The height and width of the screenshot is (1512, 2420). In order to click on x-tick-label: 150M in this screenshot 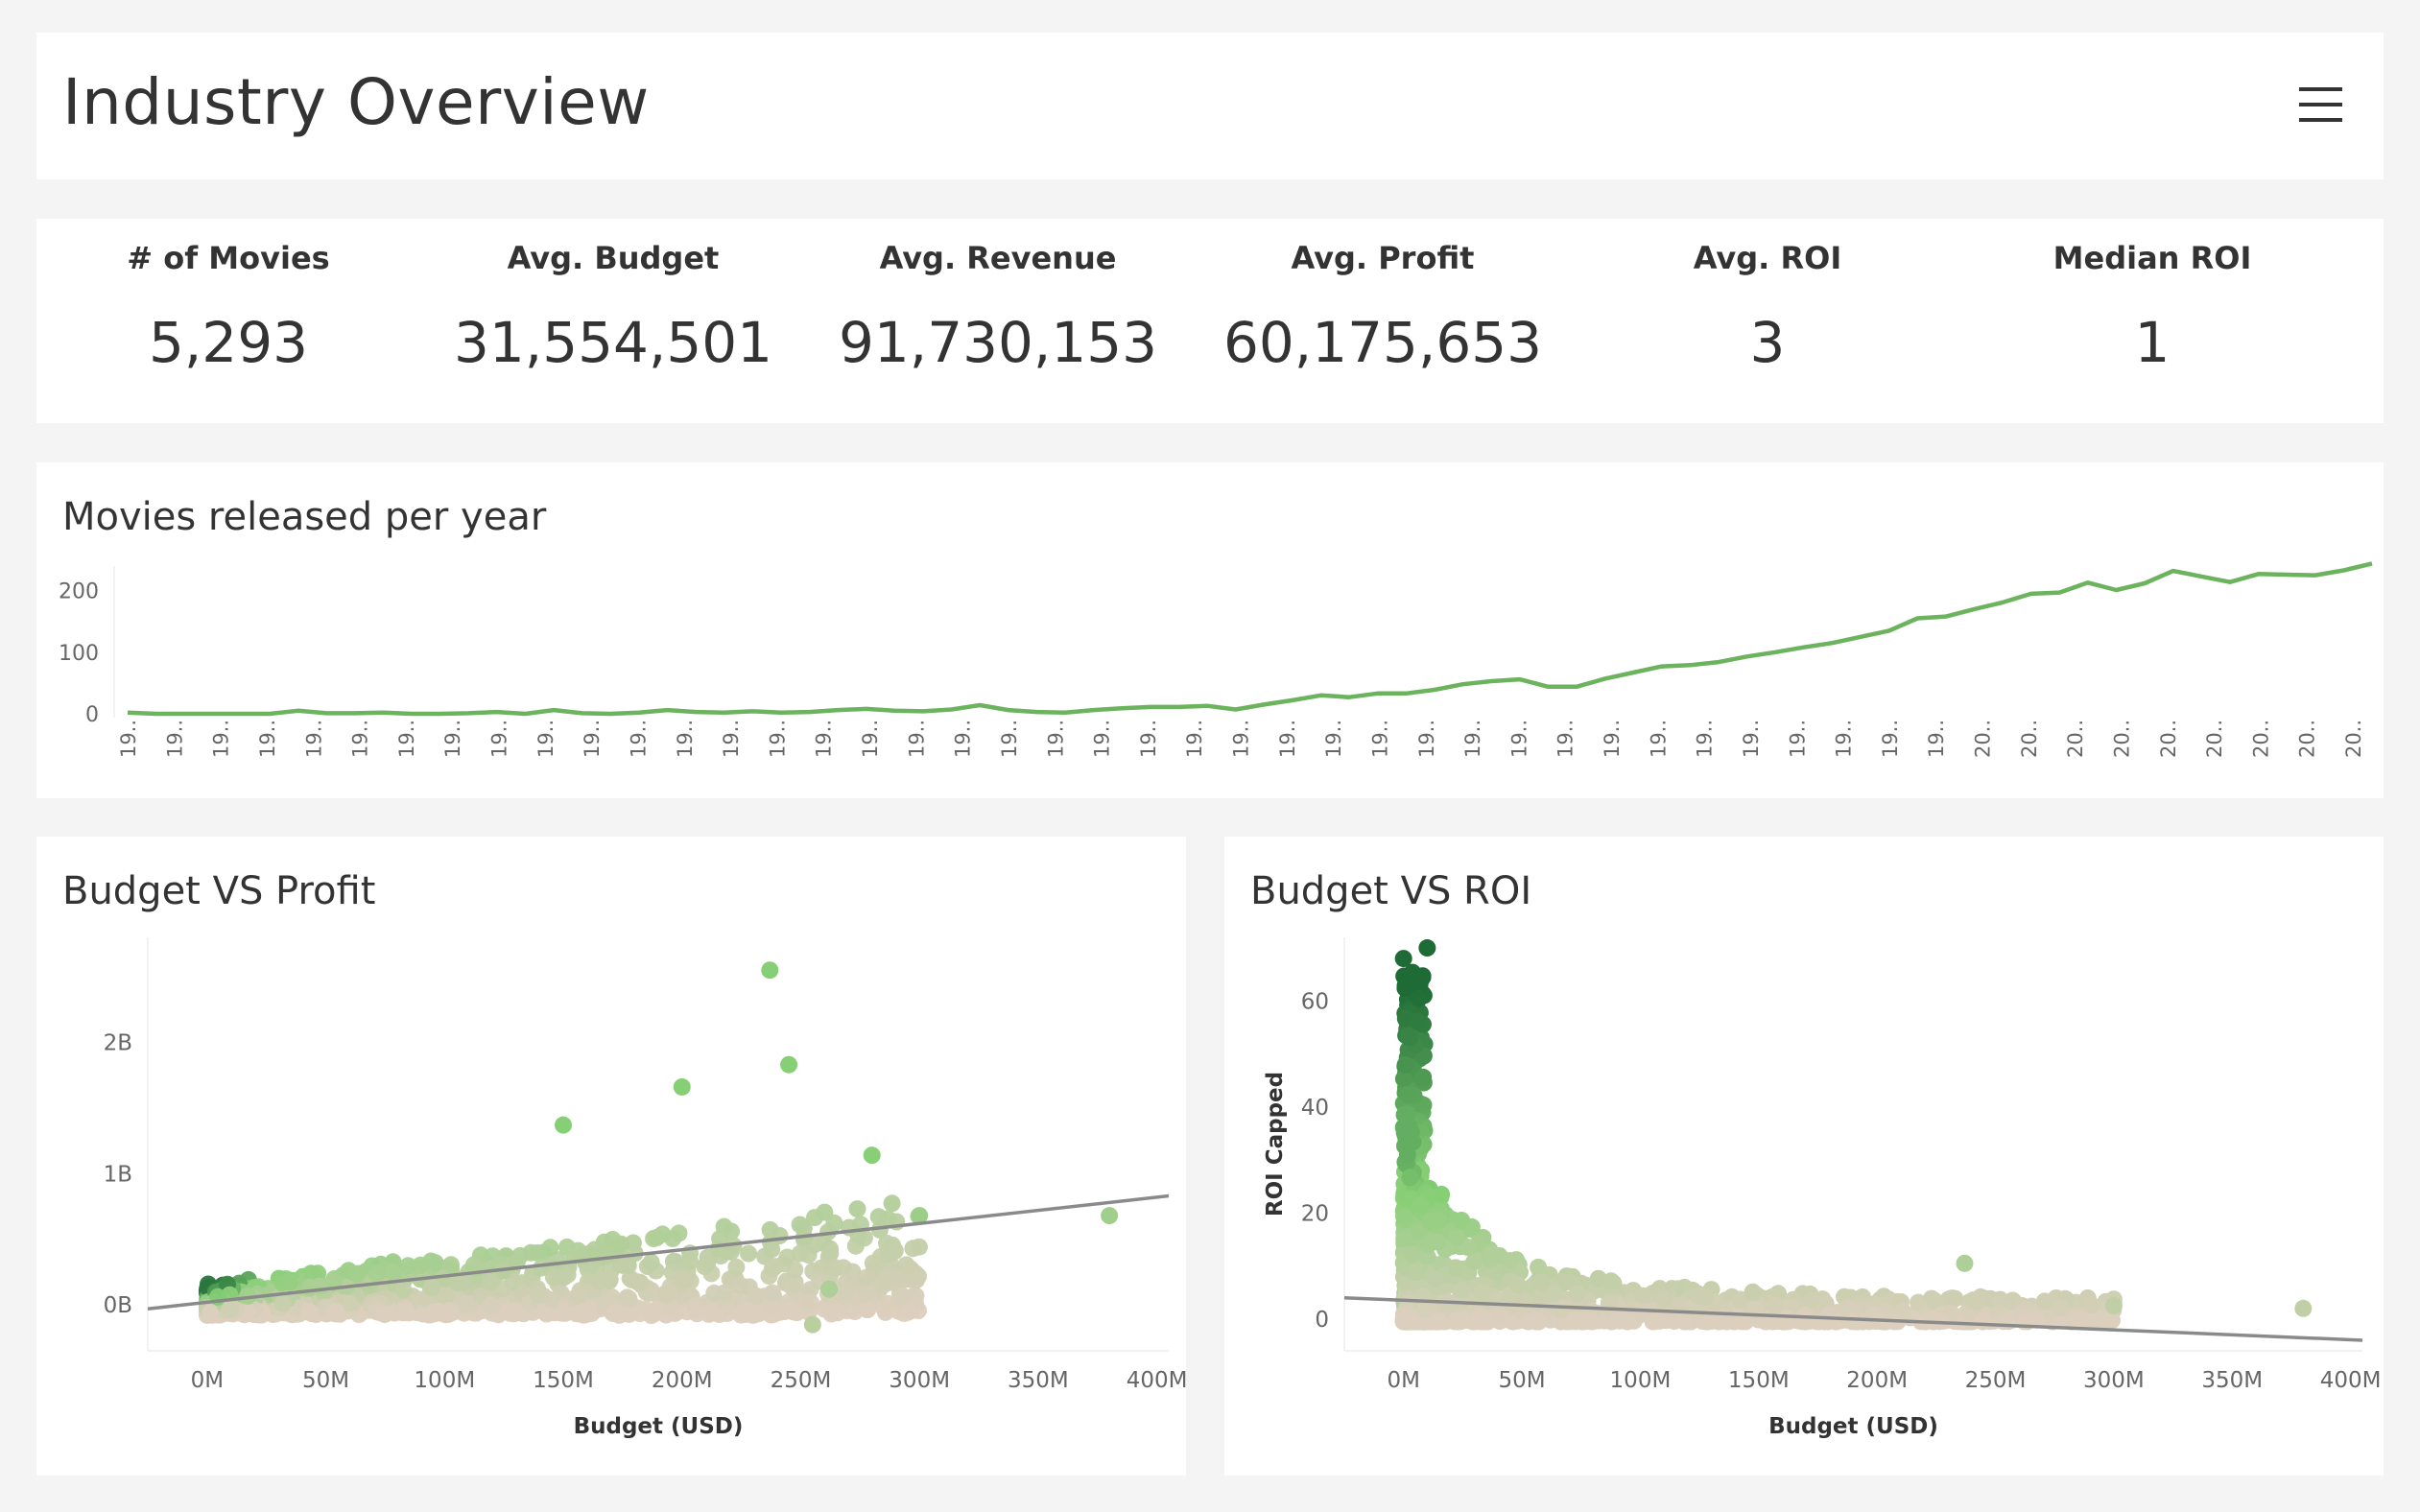, I will do `click(1759, 1380)`.